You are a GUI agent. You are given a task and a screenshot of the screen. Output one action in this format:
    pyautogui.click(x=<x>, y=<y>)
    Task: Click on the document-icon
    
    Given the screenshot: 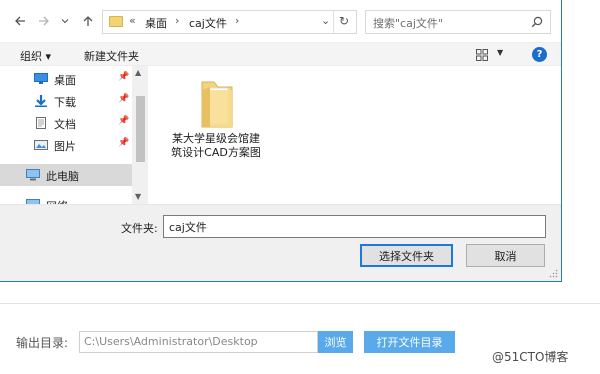 What is the action you would take?
    pyautogui.click(x=41, y=123)
    